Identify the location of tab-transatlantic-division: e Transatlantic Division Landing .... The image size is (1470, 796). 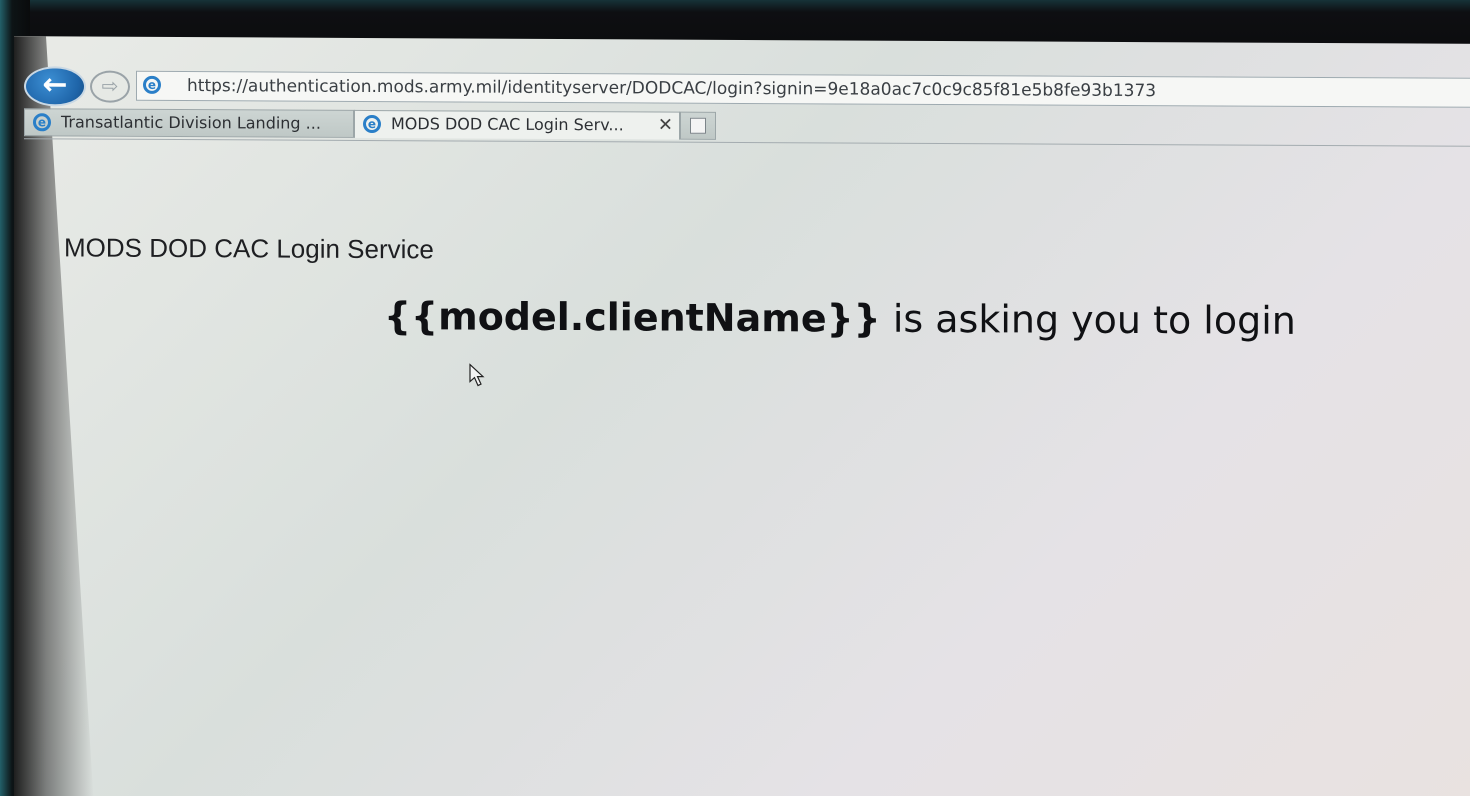
(189, 123).